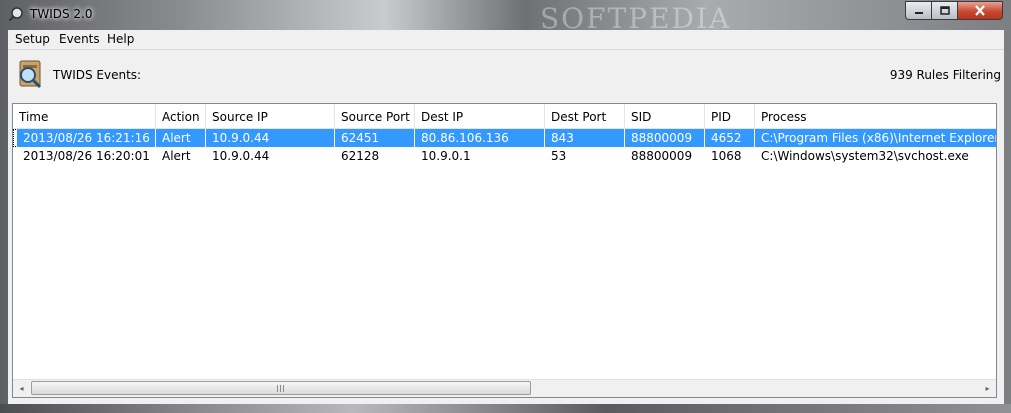  I want to click on events-label: TWIDS Events:, so click(97, 75).